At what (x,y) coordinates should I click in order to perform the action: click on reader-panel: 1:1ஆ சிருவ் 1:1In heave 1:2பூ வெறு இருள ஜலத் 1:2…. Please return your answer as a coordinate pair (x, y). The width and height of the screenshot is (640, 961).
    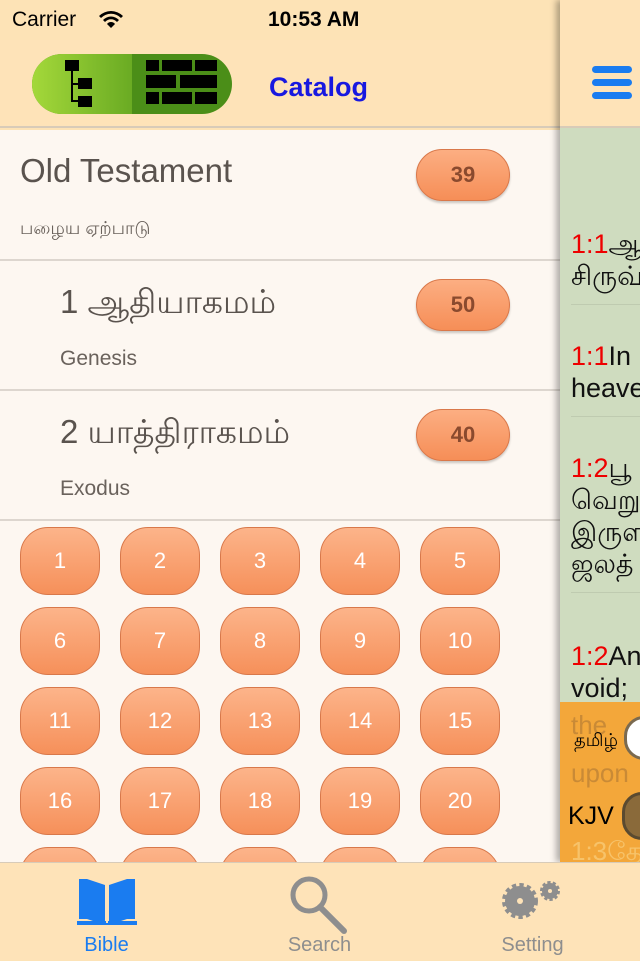
    Looking at the image, I should click on (600, 433).